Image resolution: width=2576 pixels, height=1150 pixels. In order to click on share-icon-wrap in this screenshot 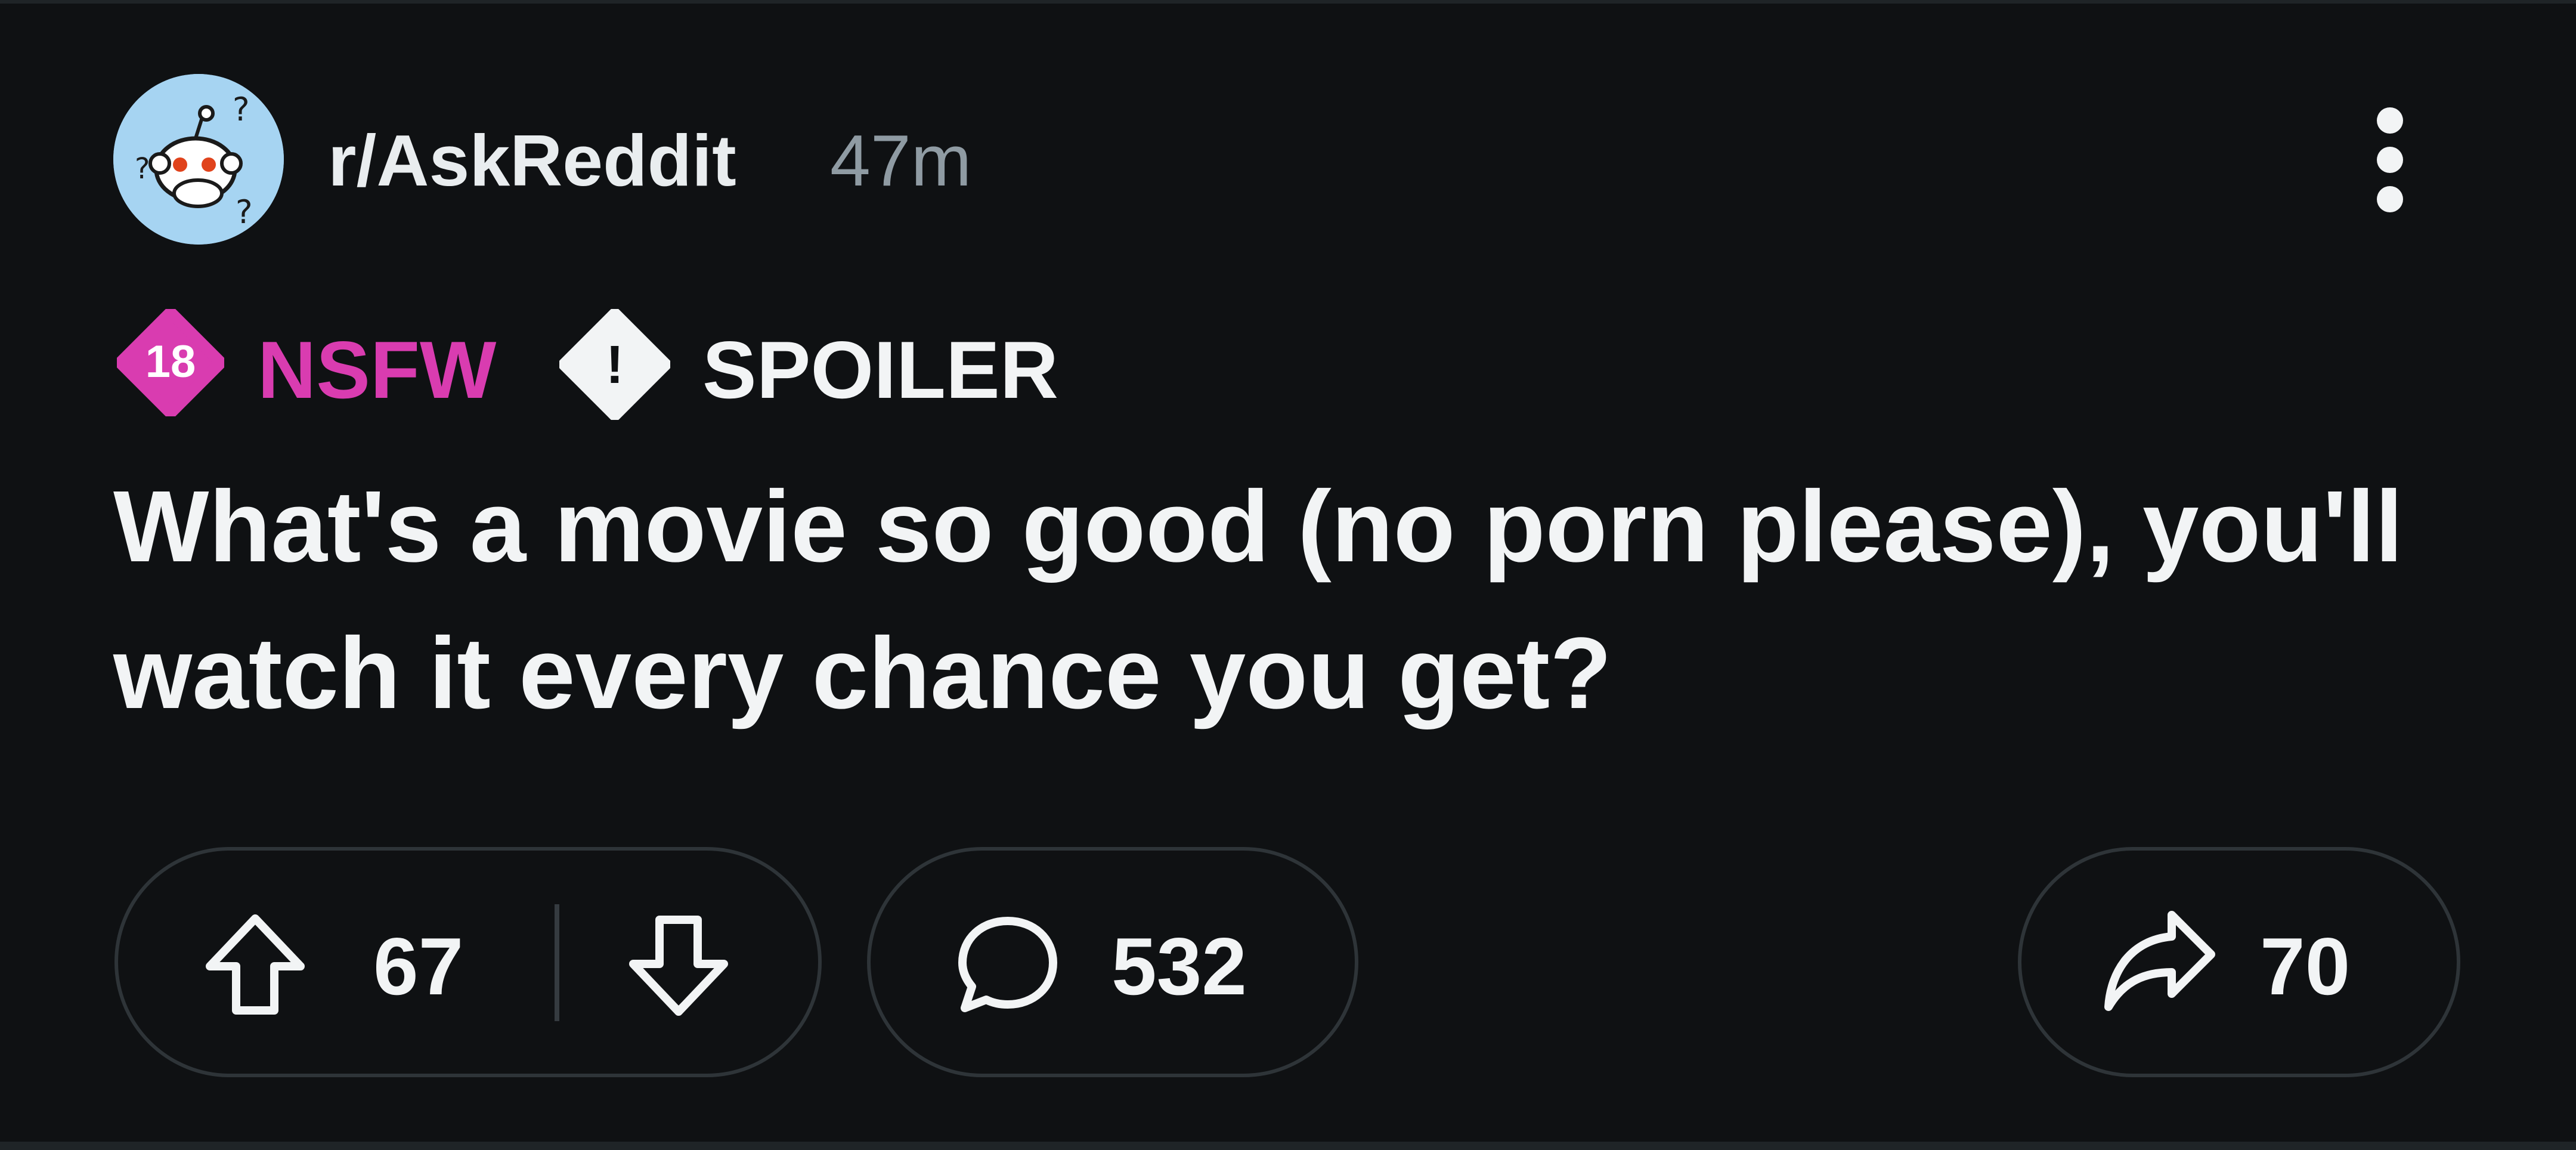, I will do `click(2159, 963)`.